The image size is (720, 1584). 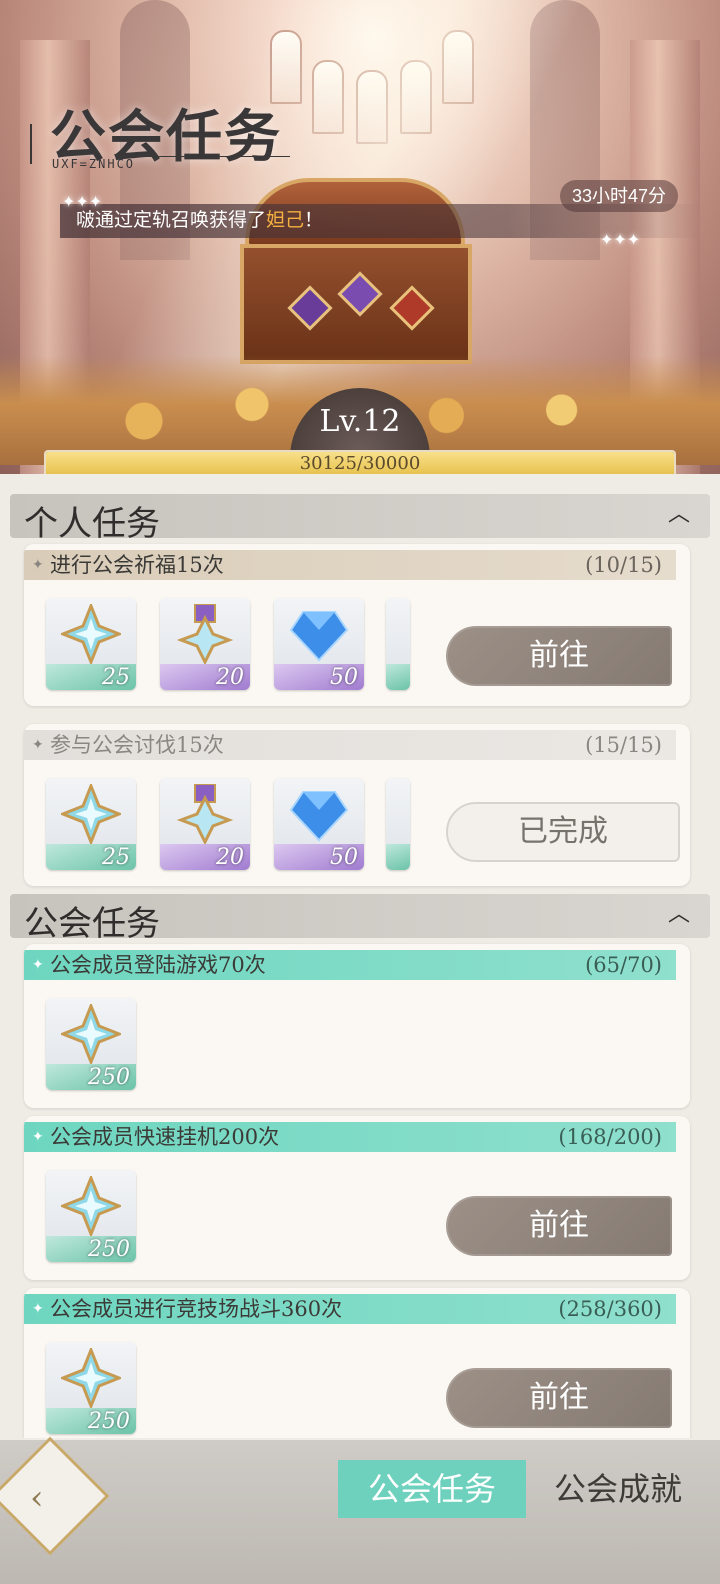 I want to click on red-gem-icon, so click(x=412, y=308).